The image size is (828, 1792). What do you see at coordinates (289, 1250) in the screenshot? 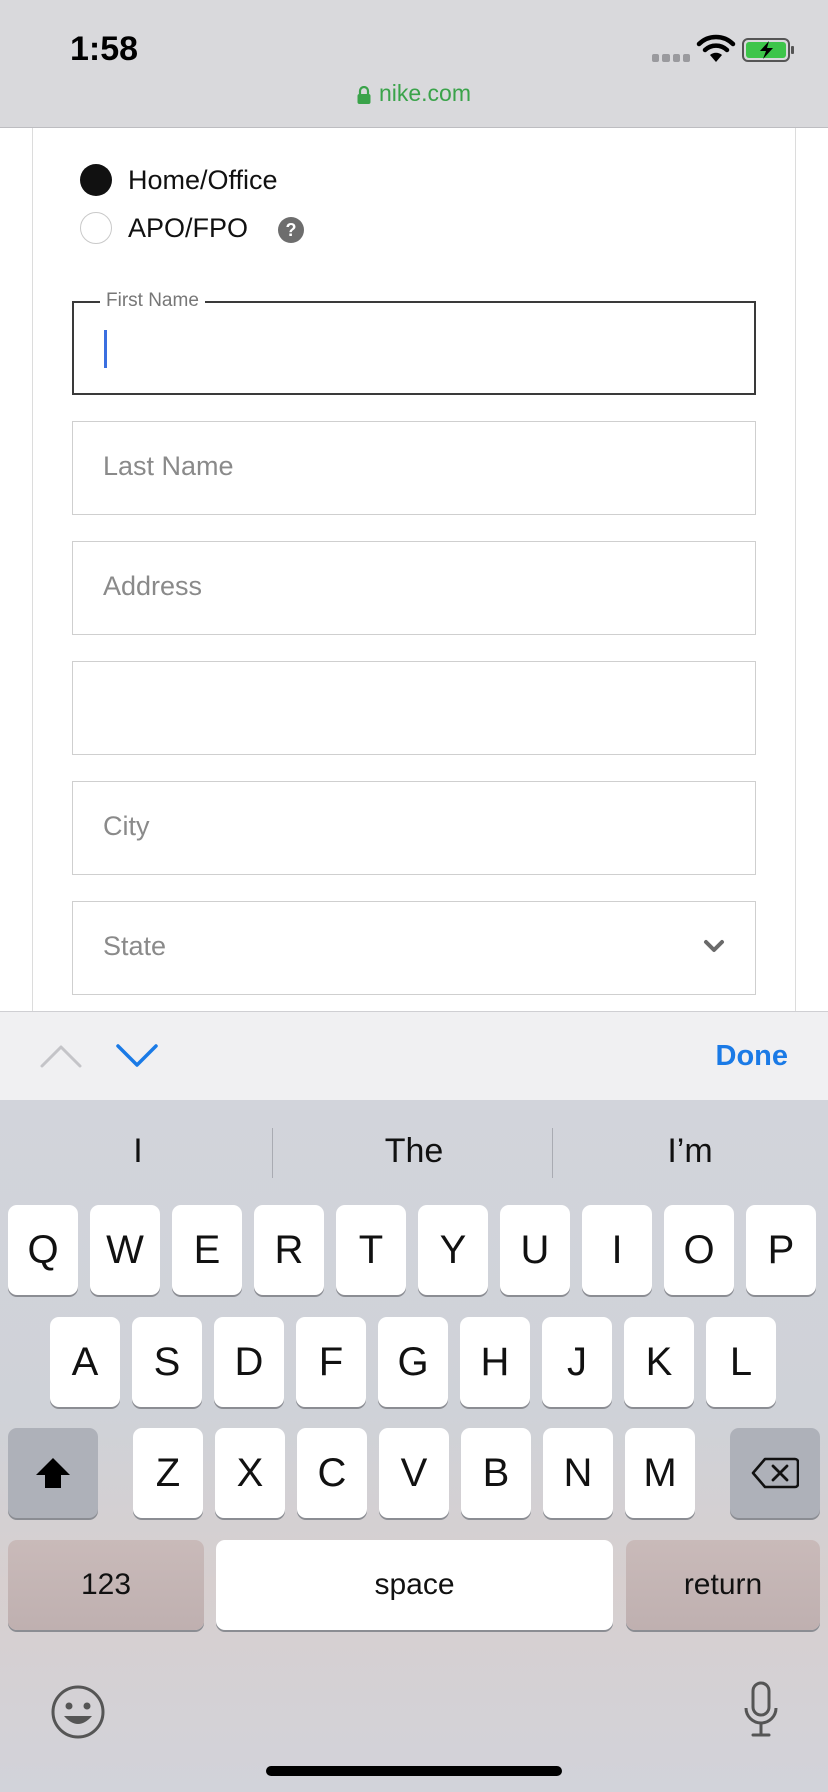
I see `key-r: R` at bounding box center [289, 1250].